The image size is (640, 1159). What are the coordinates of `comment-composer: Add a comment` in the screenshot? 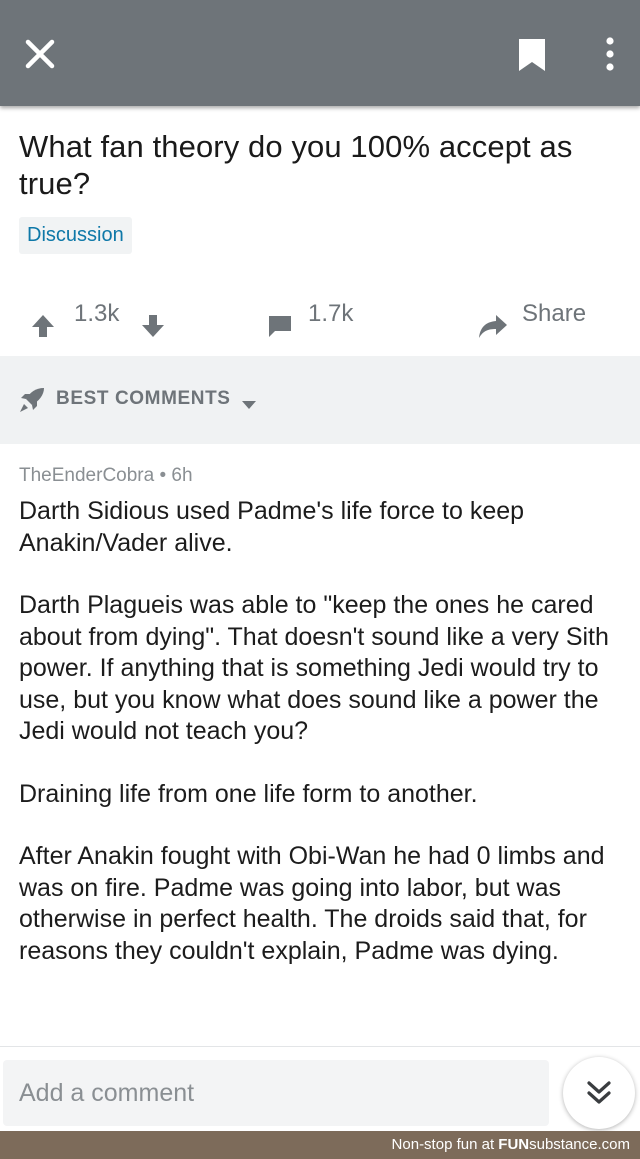 It's located at (320, 1088).